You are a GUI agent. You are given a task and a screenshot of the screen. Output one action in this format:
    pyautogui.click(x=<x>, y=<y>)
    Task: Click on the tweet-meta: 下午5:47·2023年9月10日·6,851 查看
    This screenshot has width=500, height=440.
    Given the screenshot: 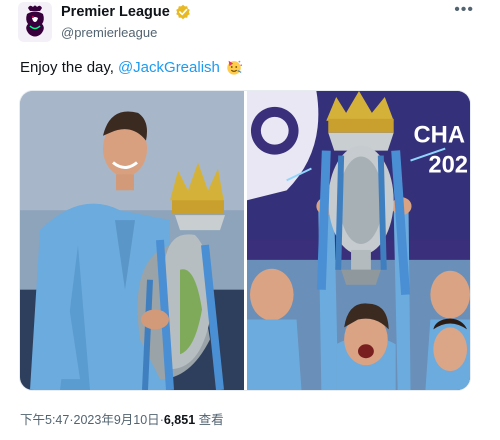 What is the action you would take?
    pyautogui.click(x=122, y=418)
    